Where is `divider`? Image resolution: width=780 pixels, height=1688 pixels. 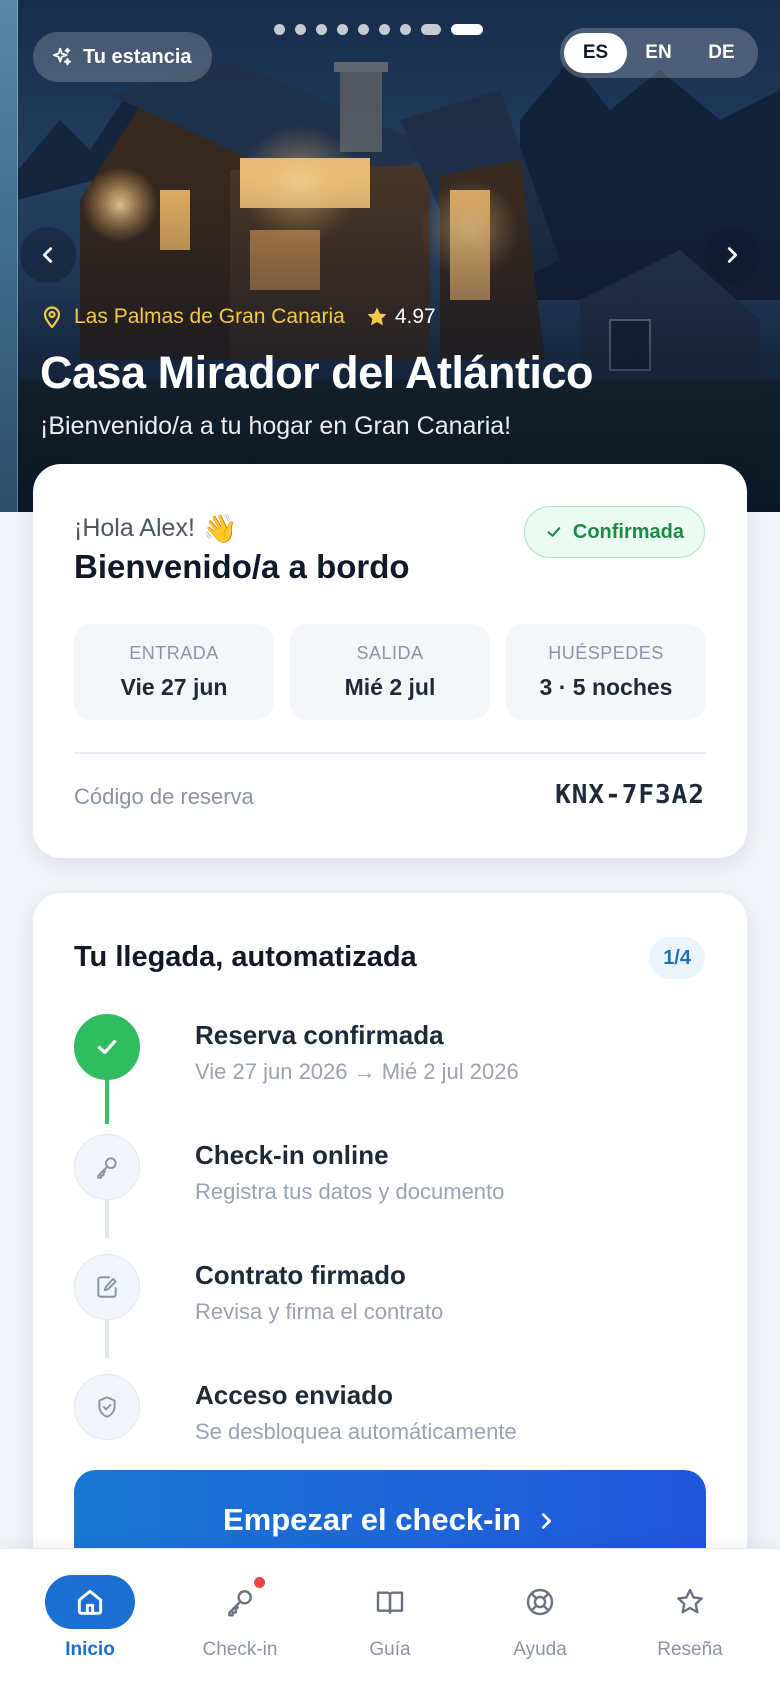
divider is located at coordinates (390, 753).